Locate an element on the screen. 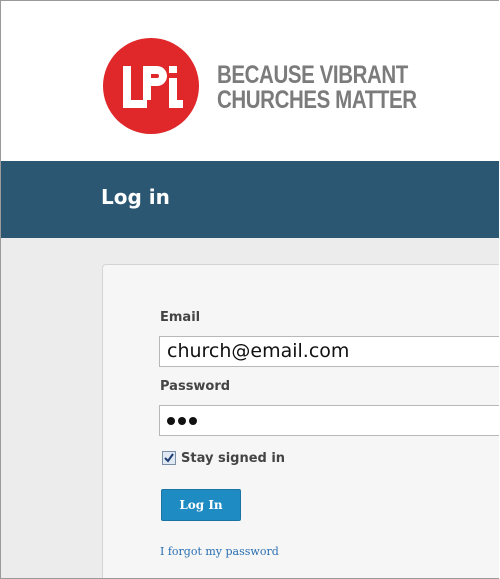 Image resolution: width=500 pixels, height=579 pixels. brand-tagline: BECAUSE VIBRANT CHURCHES MATTER is located at coordinates (317, 88).